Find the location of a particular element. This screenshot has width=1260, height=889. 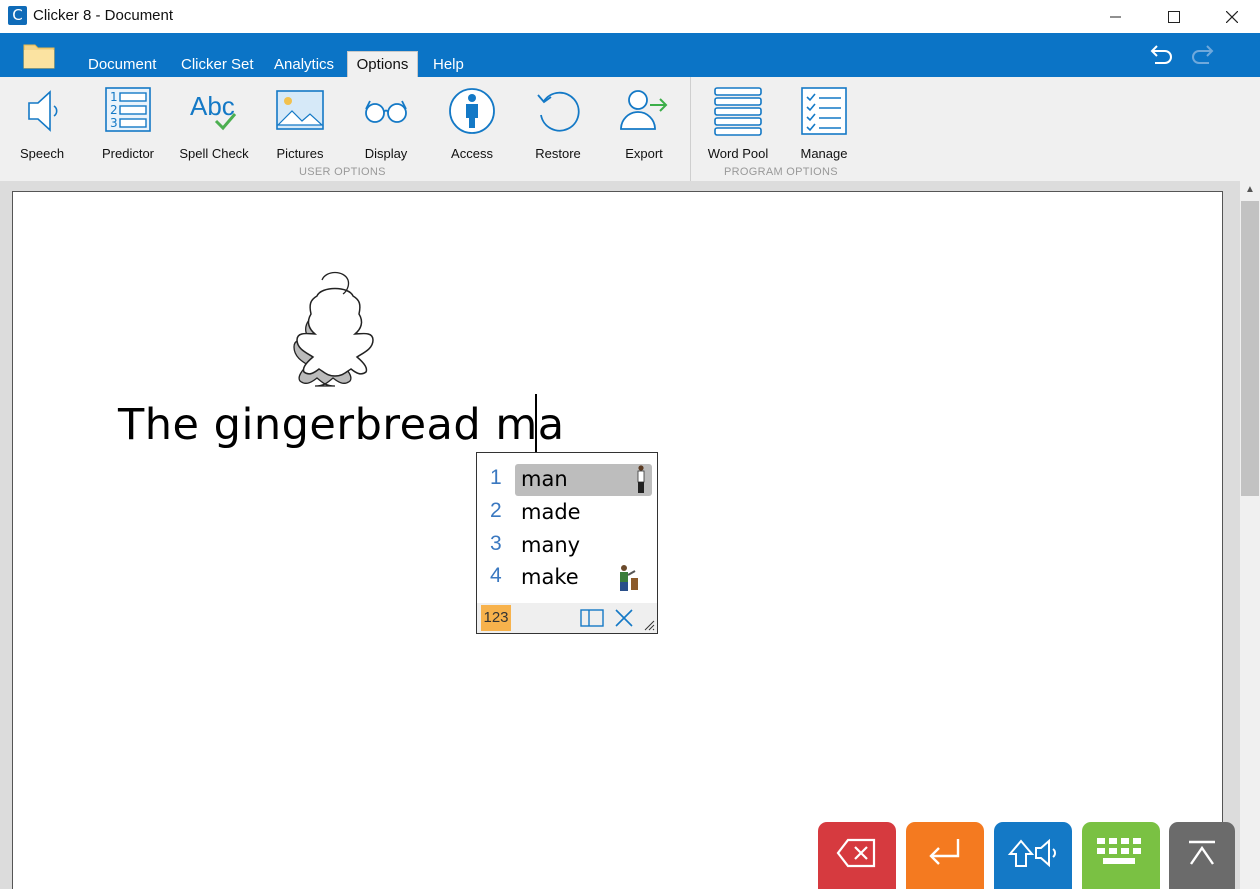

tab-analytics: Analytics is located at coordinates (304, 65).